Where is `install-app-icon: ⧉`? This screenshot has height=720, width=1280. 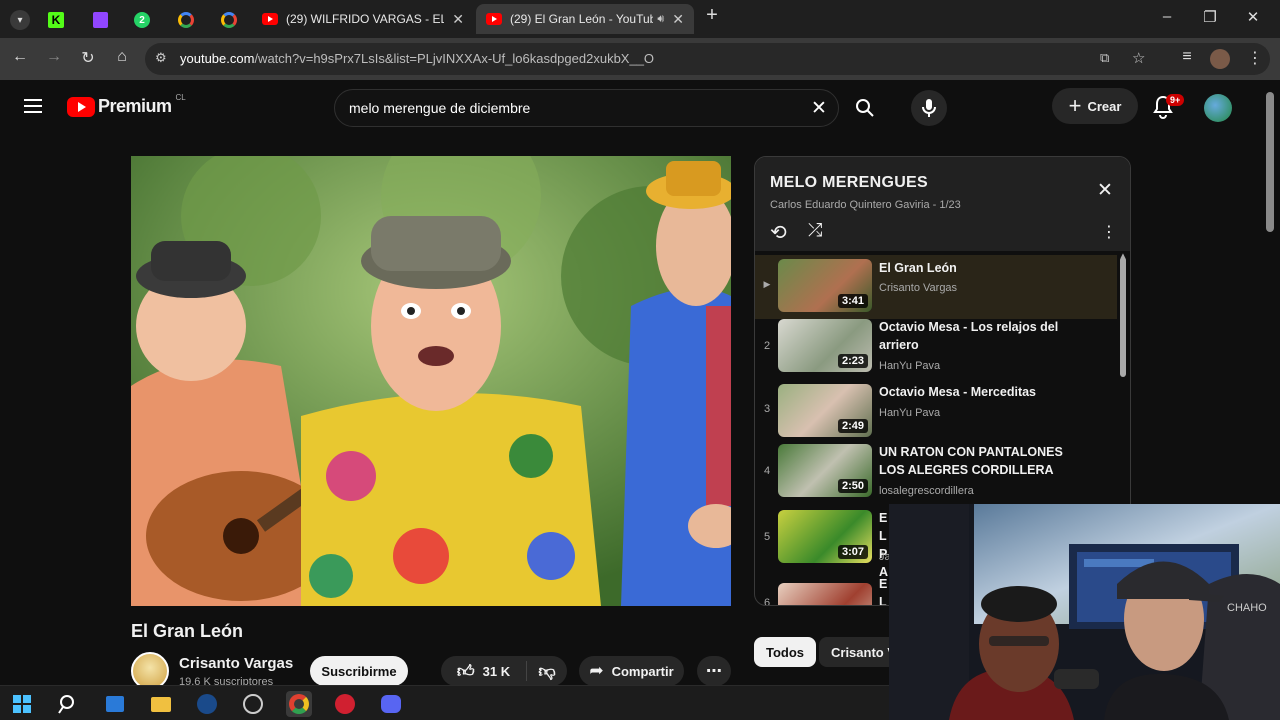
install-app-icon: ⧉ is located at coordinates (1104, 58).